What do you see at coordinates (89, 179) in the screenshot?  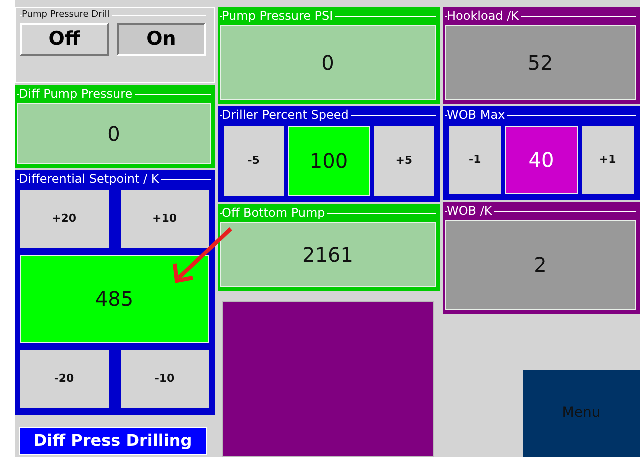 I see `panel-title: Differential Setpoint / K` at bounding box center [89, 179].